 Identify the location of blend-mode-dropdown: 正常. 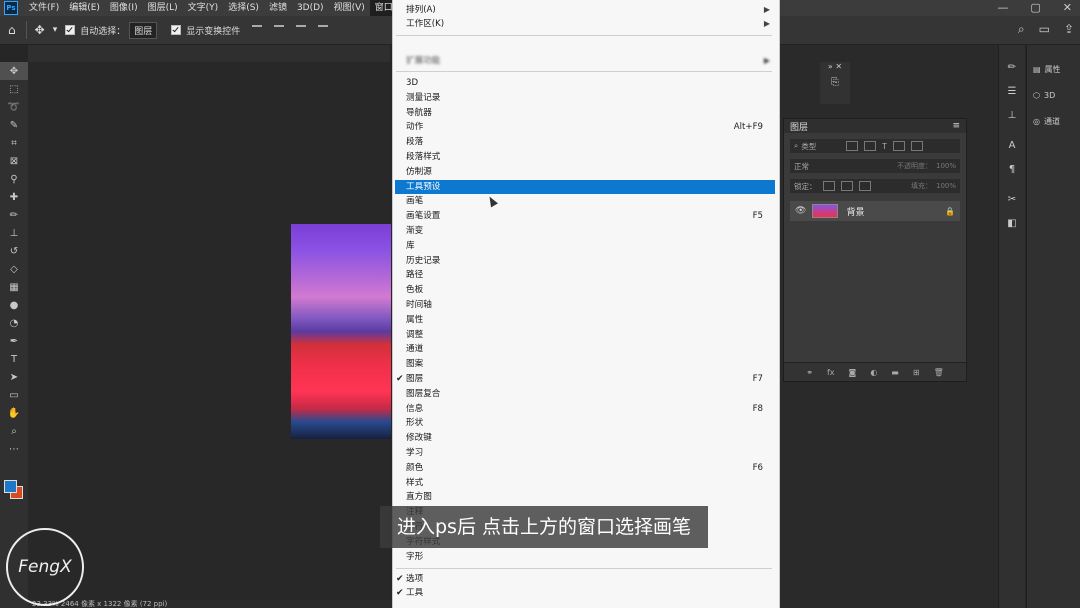
(801, 166).